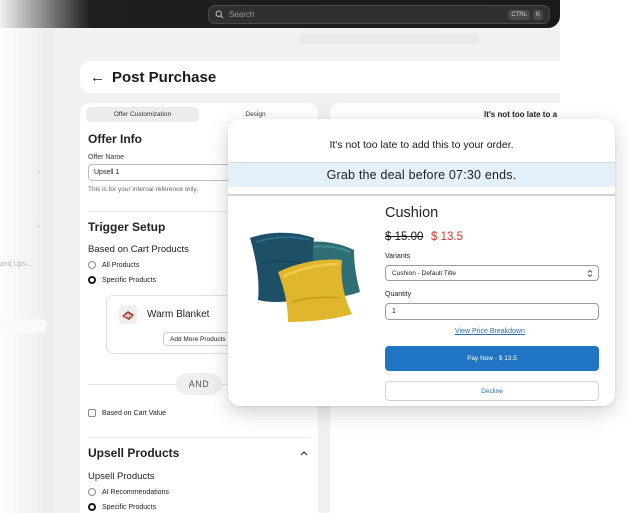 The width and height of the screenshot is (630, 513). Describe the element at coordinates (138, 249) in the screenshot. I see `trigger-subtitle: Based on Cart Products` at that location.